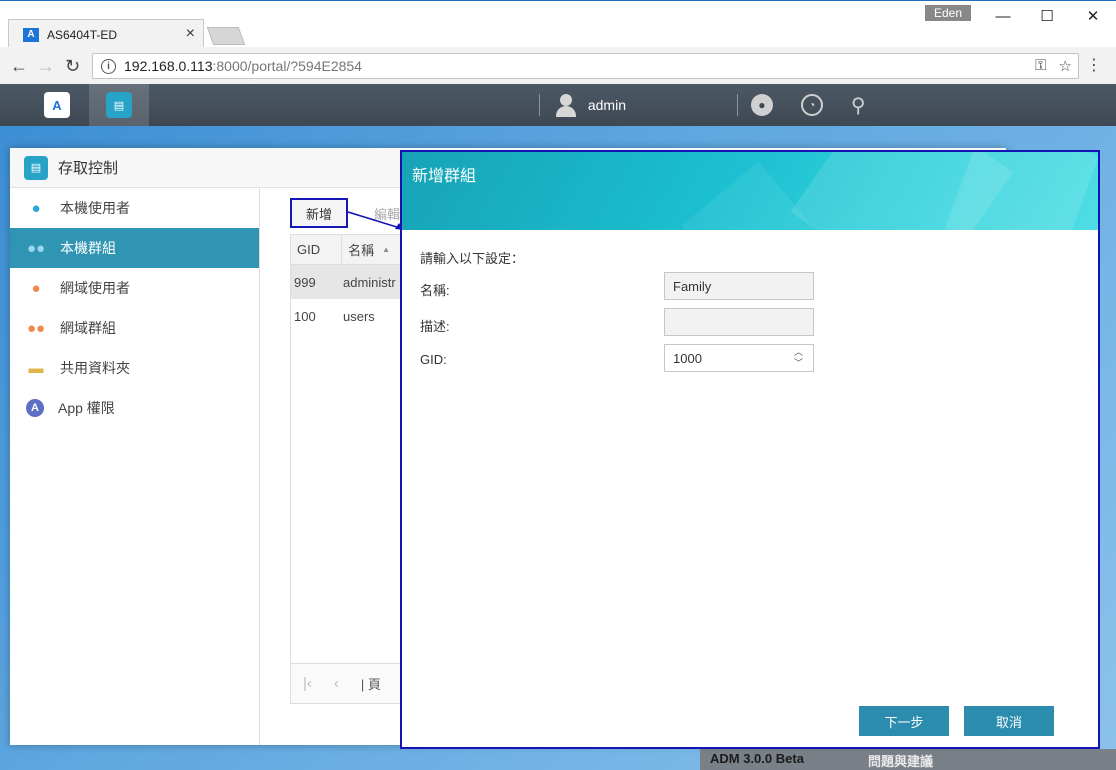 This screenshot has width=1116, height=770. What do you see at coordinates (757, 758) in the screenshot?
I see `adm-version-text: ADM 3.0.0 Beta` at bounding box center [757, 758].